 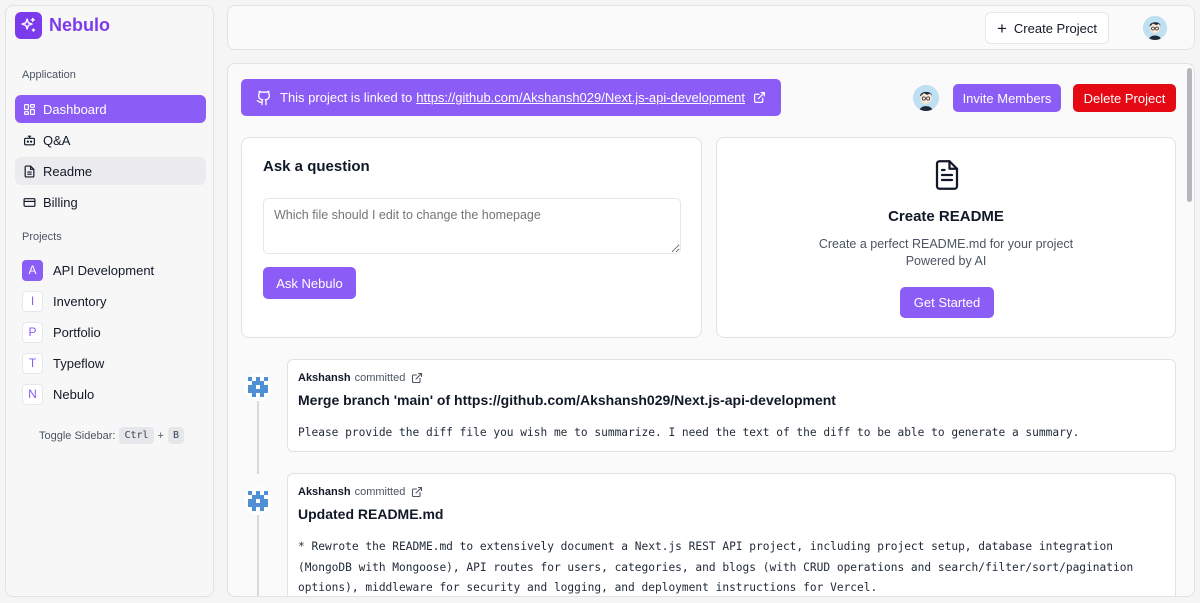 What do you see at coordinates (77, 435) in the screenshot?
I see `toggle-hint-label: Toggle Sidebar:` at bounding box center [77, 435].